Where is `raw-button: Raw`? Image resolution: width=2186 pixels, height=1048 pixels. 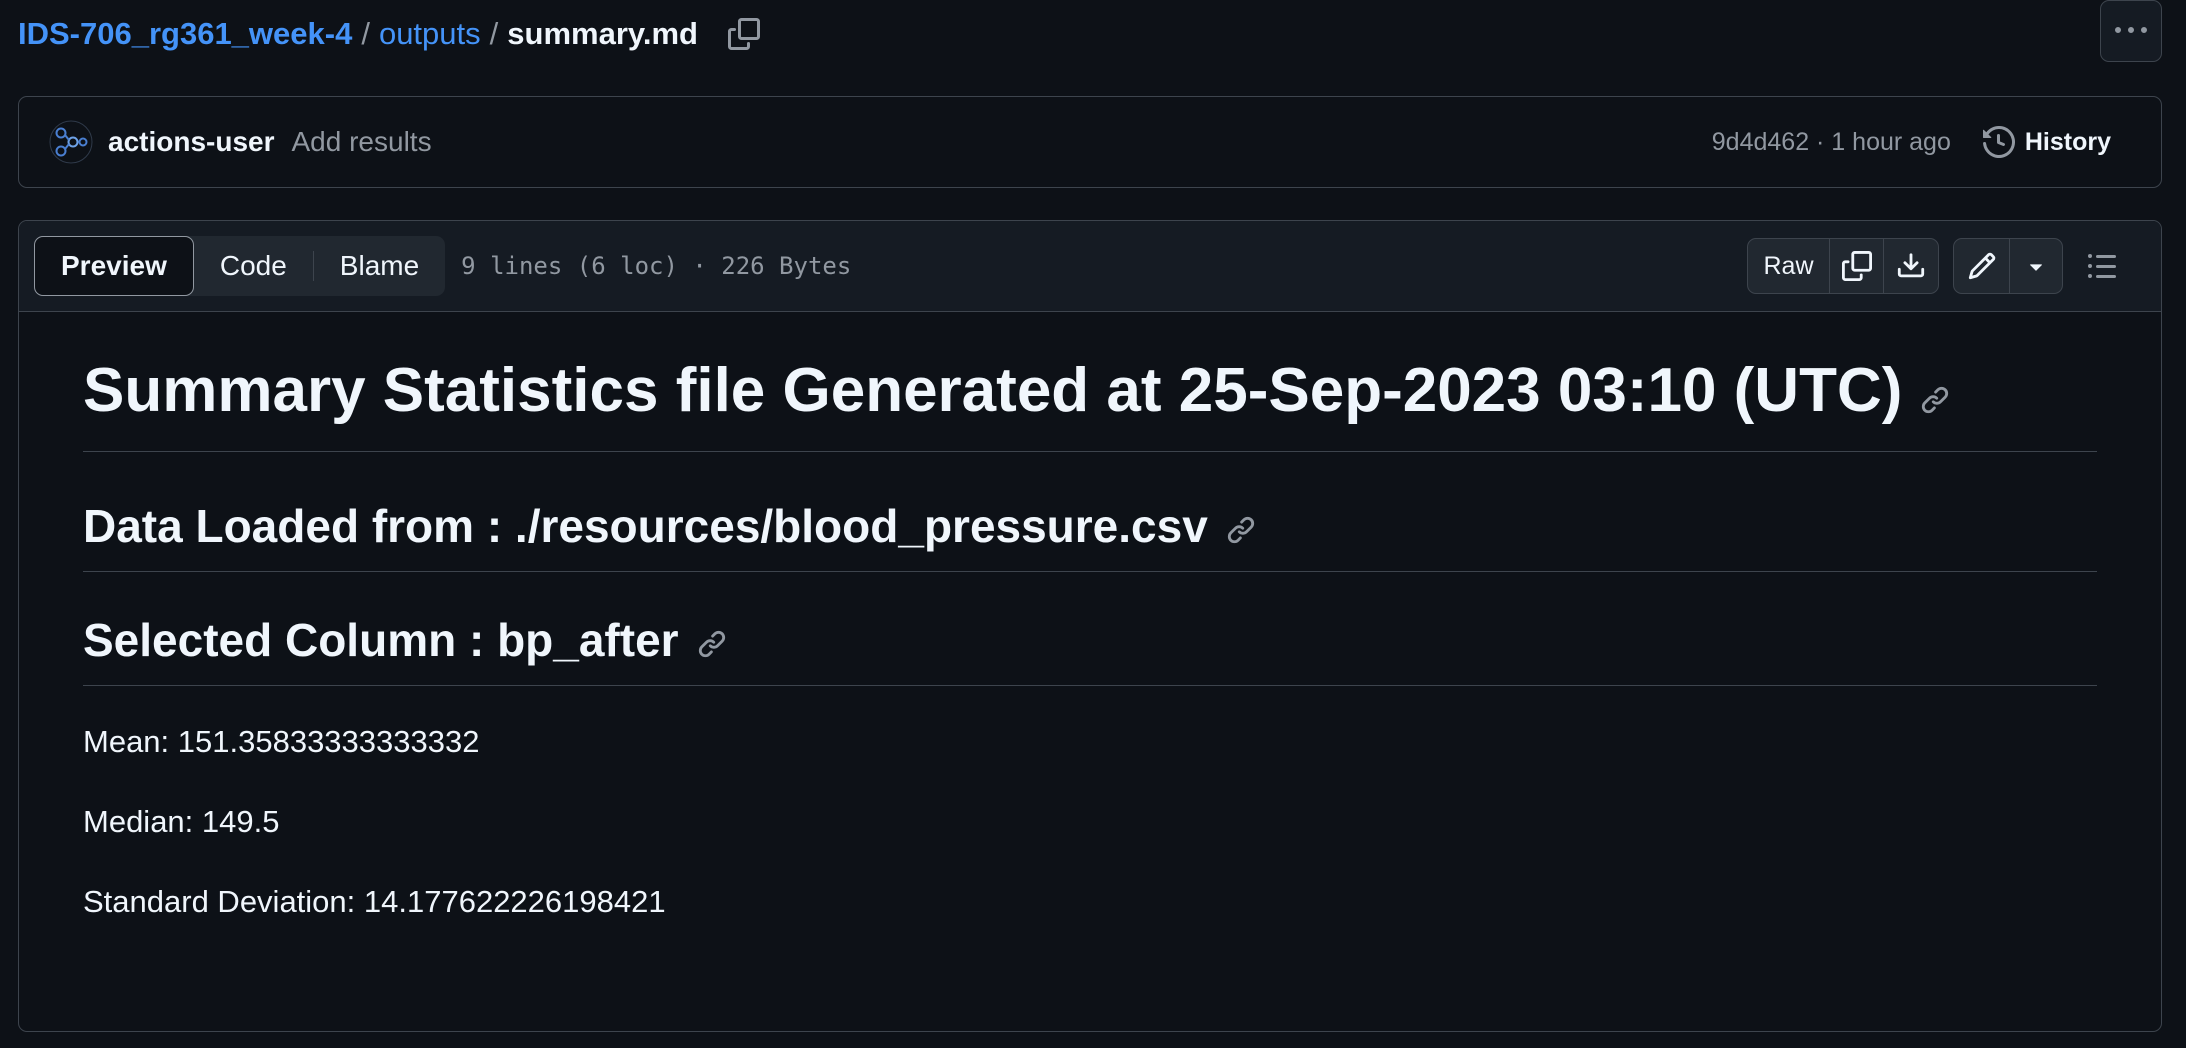
raw-button: Raw is located at coordinates (1789, 266).